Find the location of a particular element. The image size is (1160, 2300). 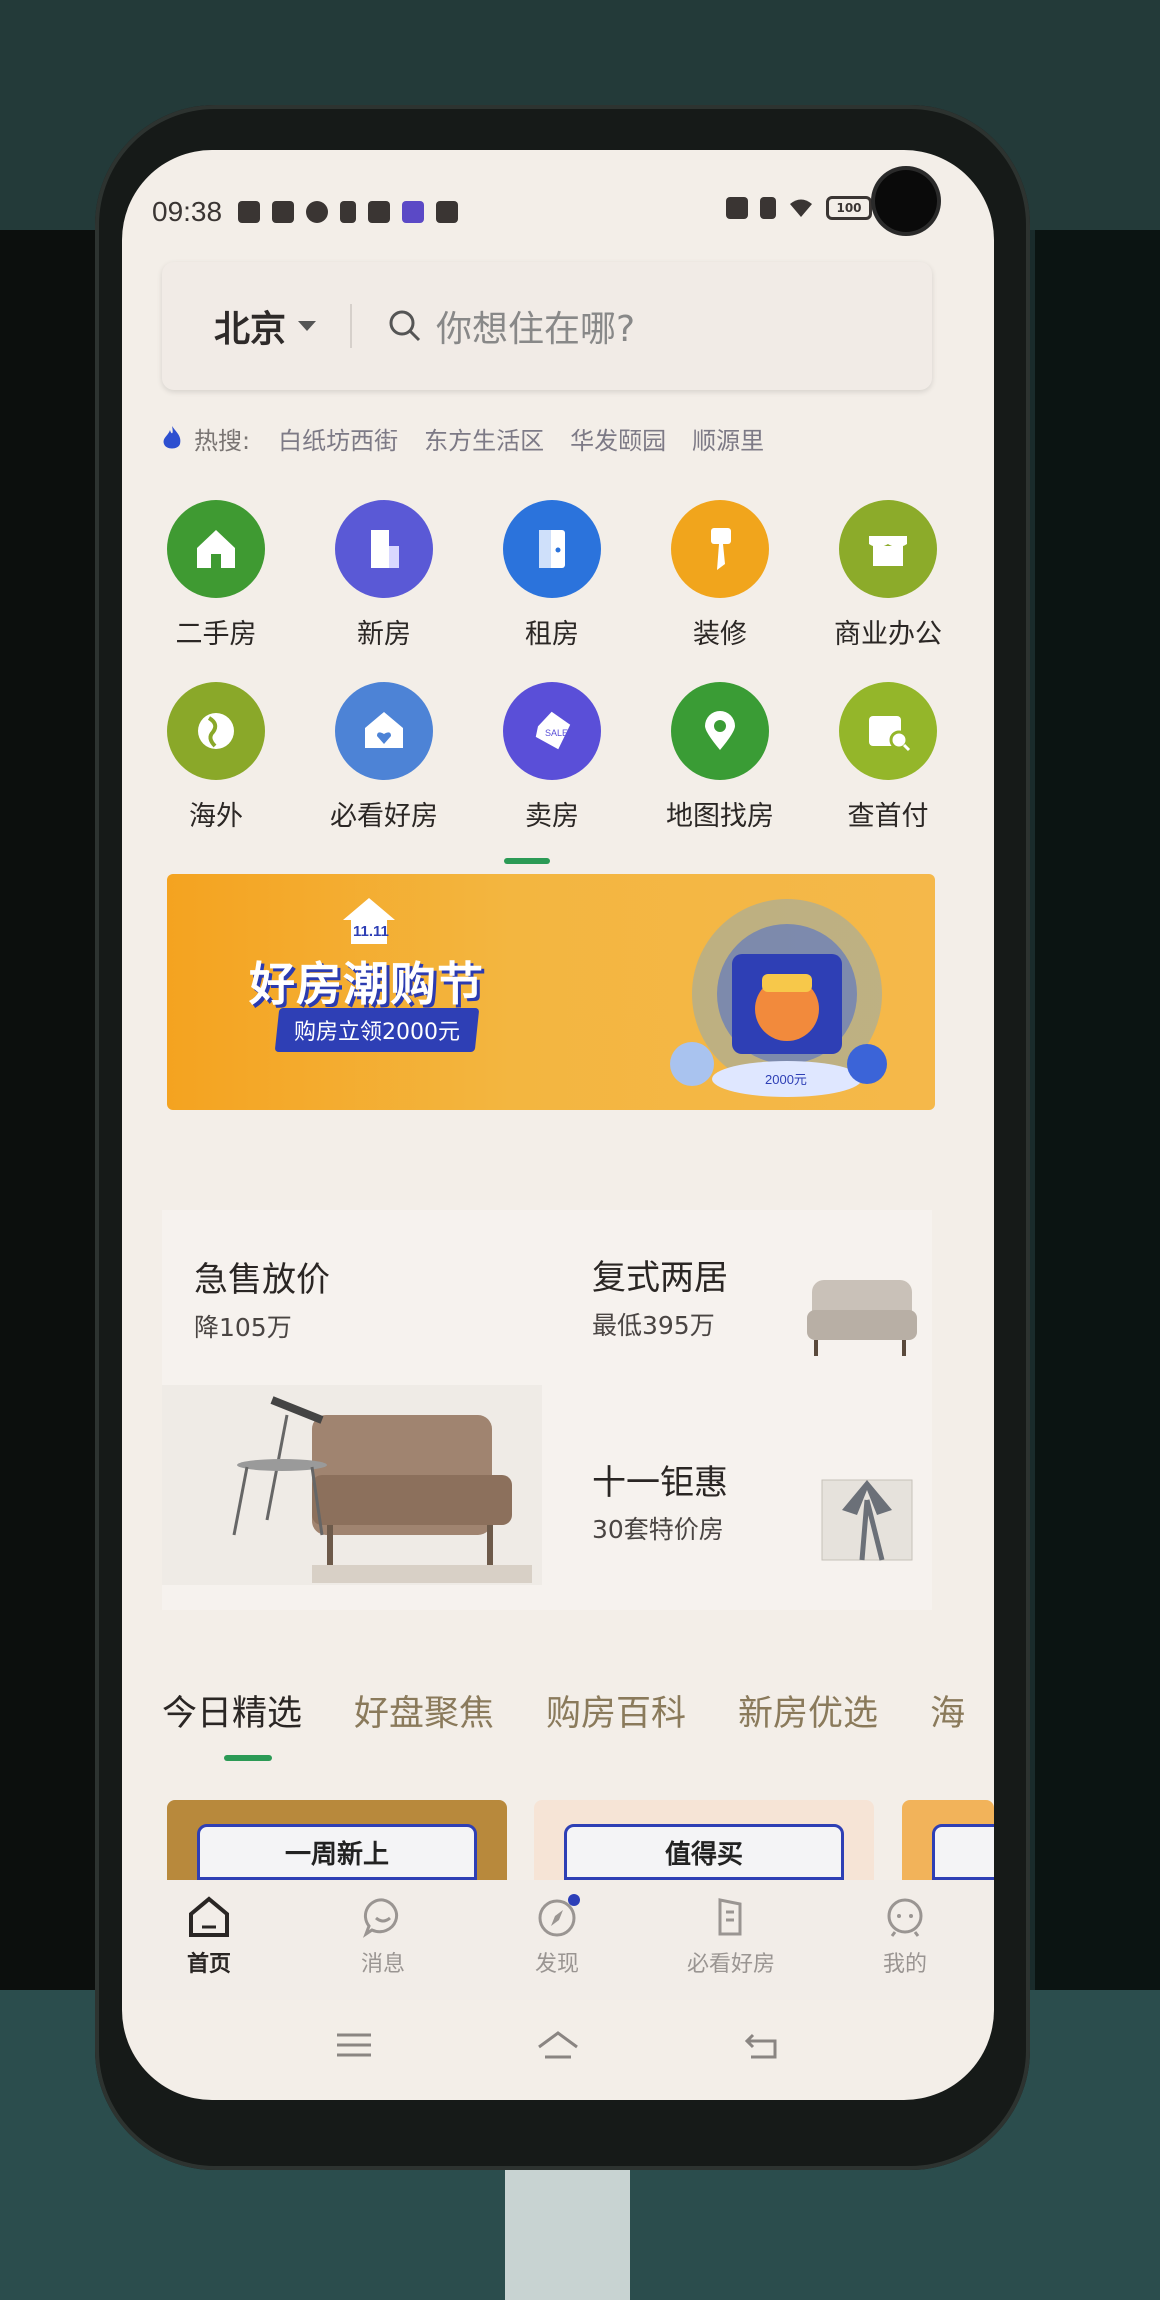

category-label: 二手房 is located at coordinates (216, 634).